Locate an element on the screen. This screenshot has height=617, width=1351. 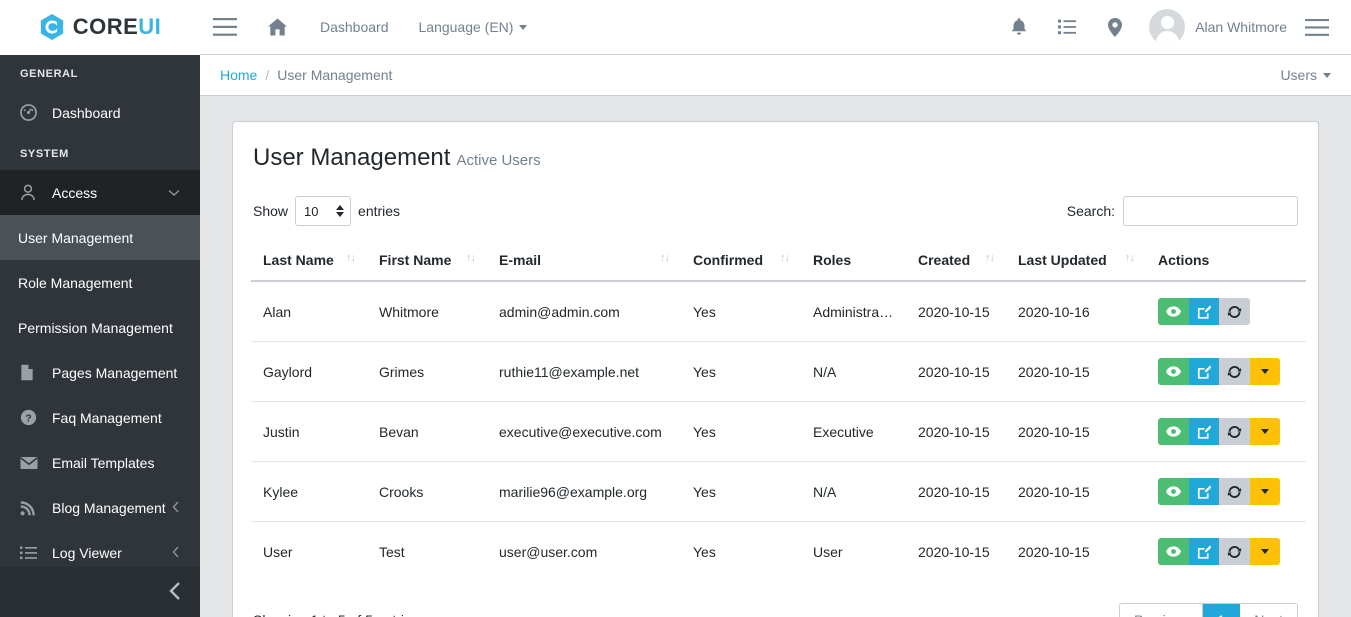
column-header-email: E-mail ↑↓ is located at coordinates (584, 262).